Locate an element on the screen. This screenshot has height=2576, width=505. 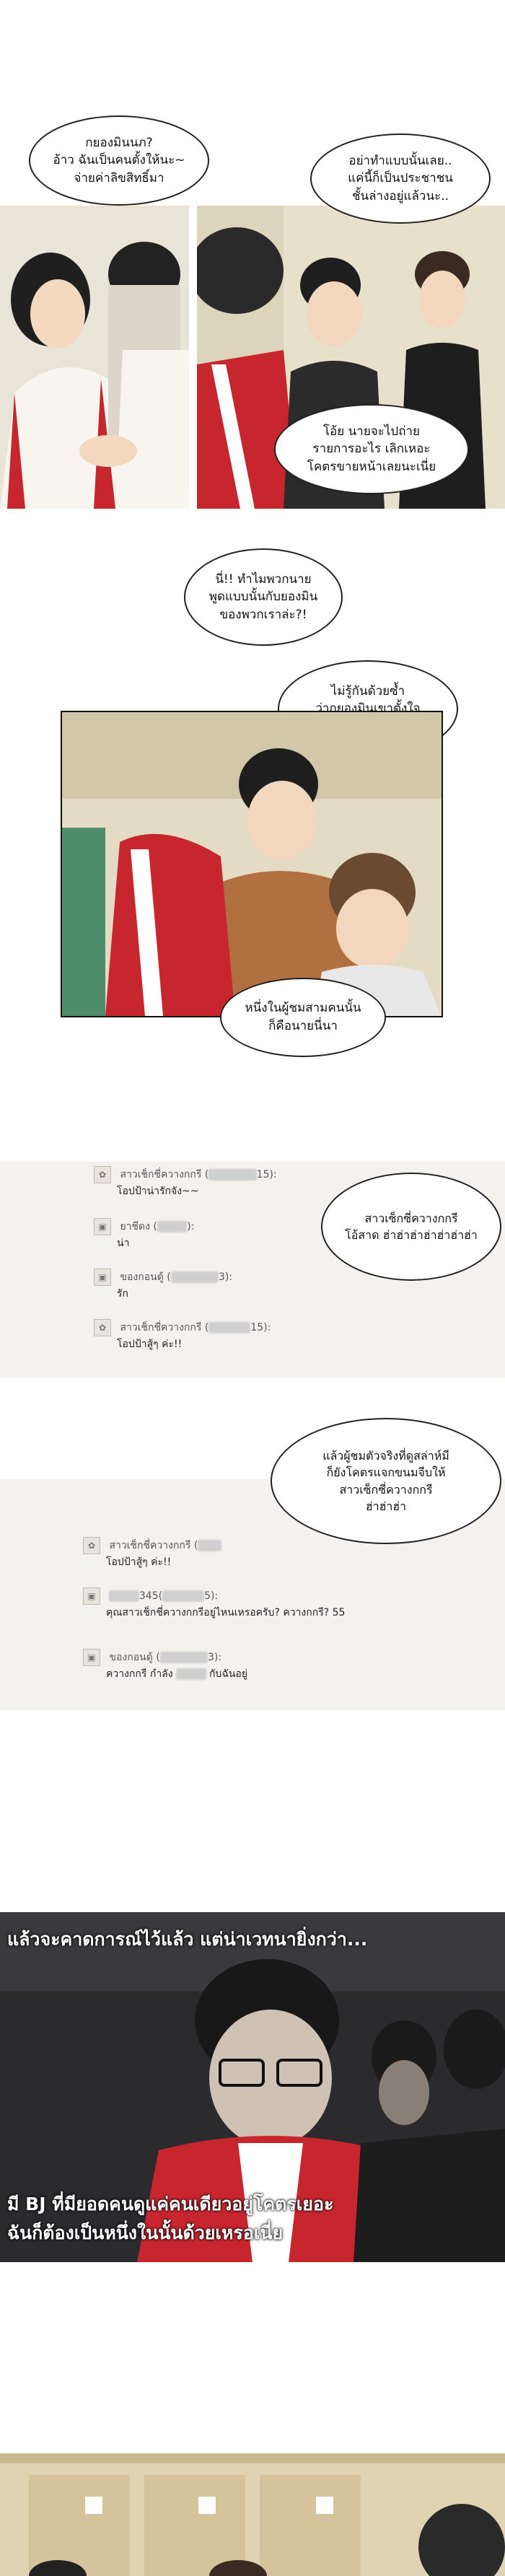
chat-username: 345( is located at coordinates (151, 1596).